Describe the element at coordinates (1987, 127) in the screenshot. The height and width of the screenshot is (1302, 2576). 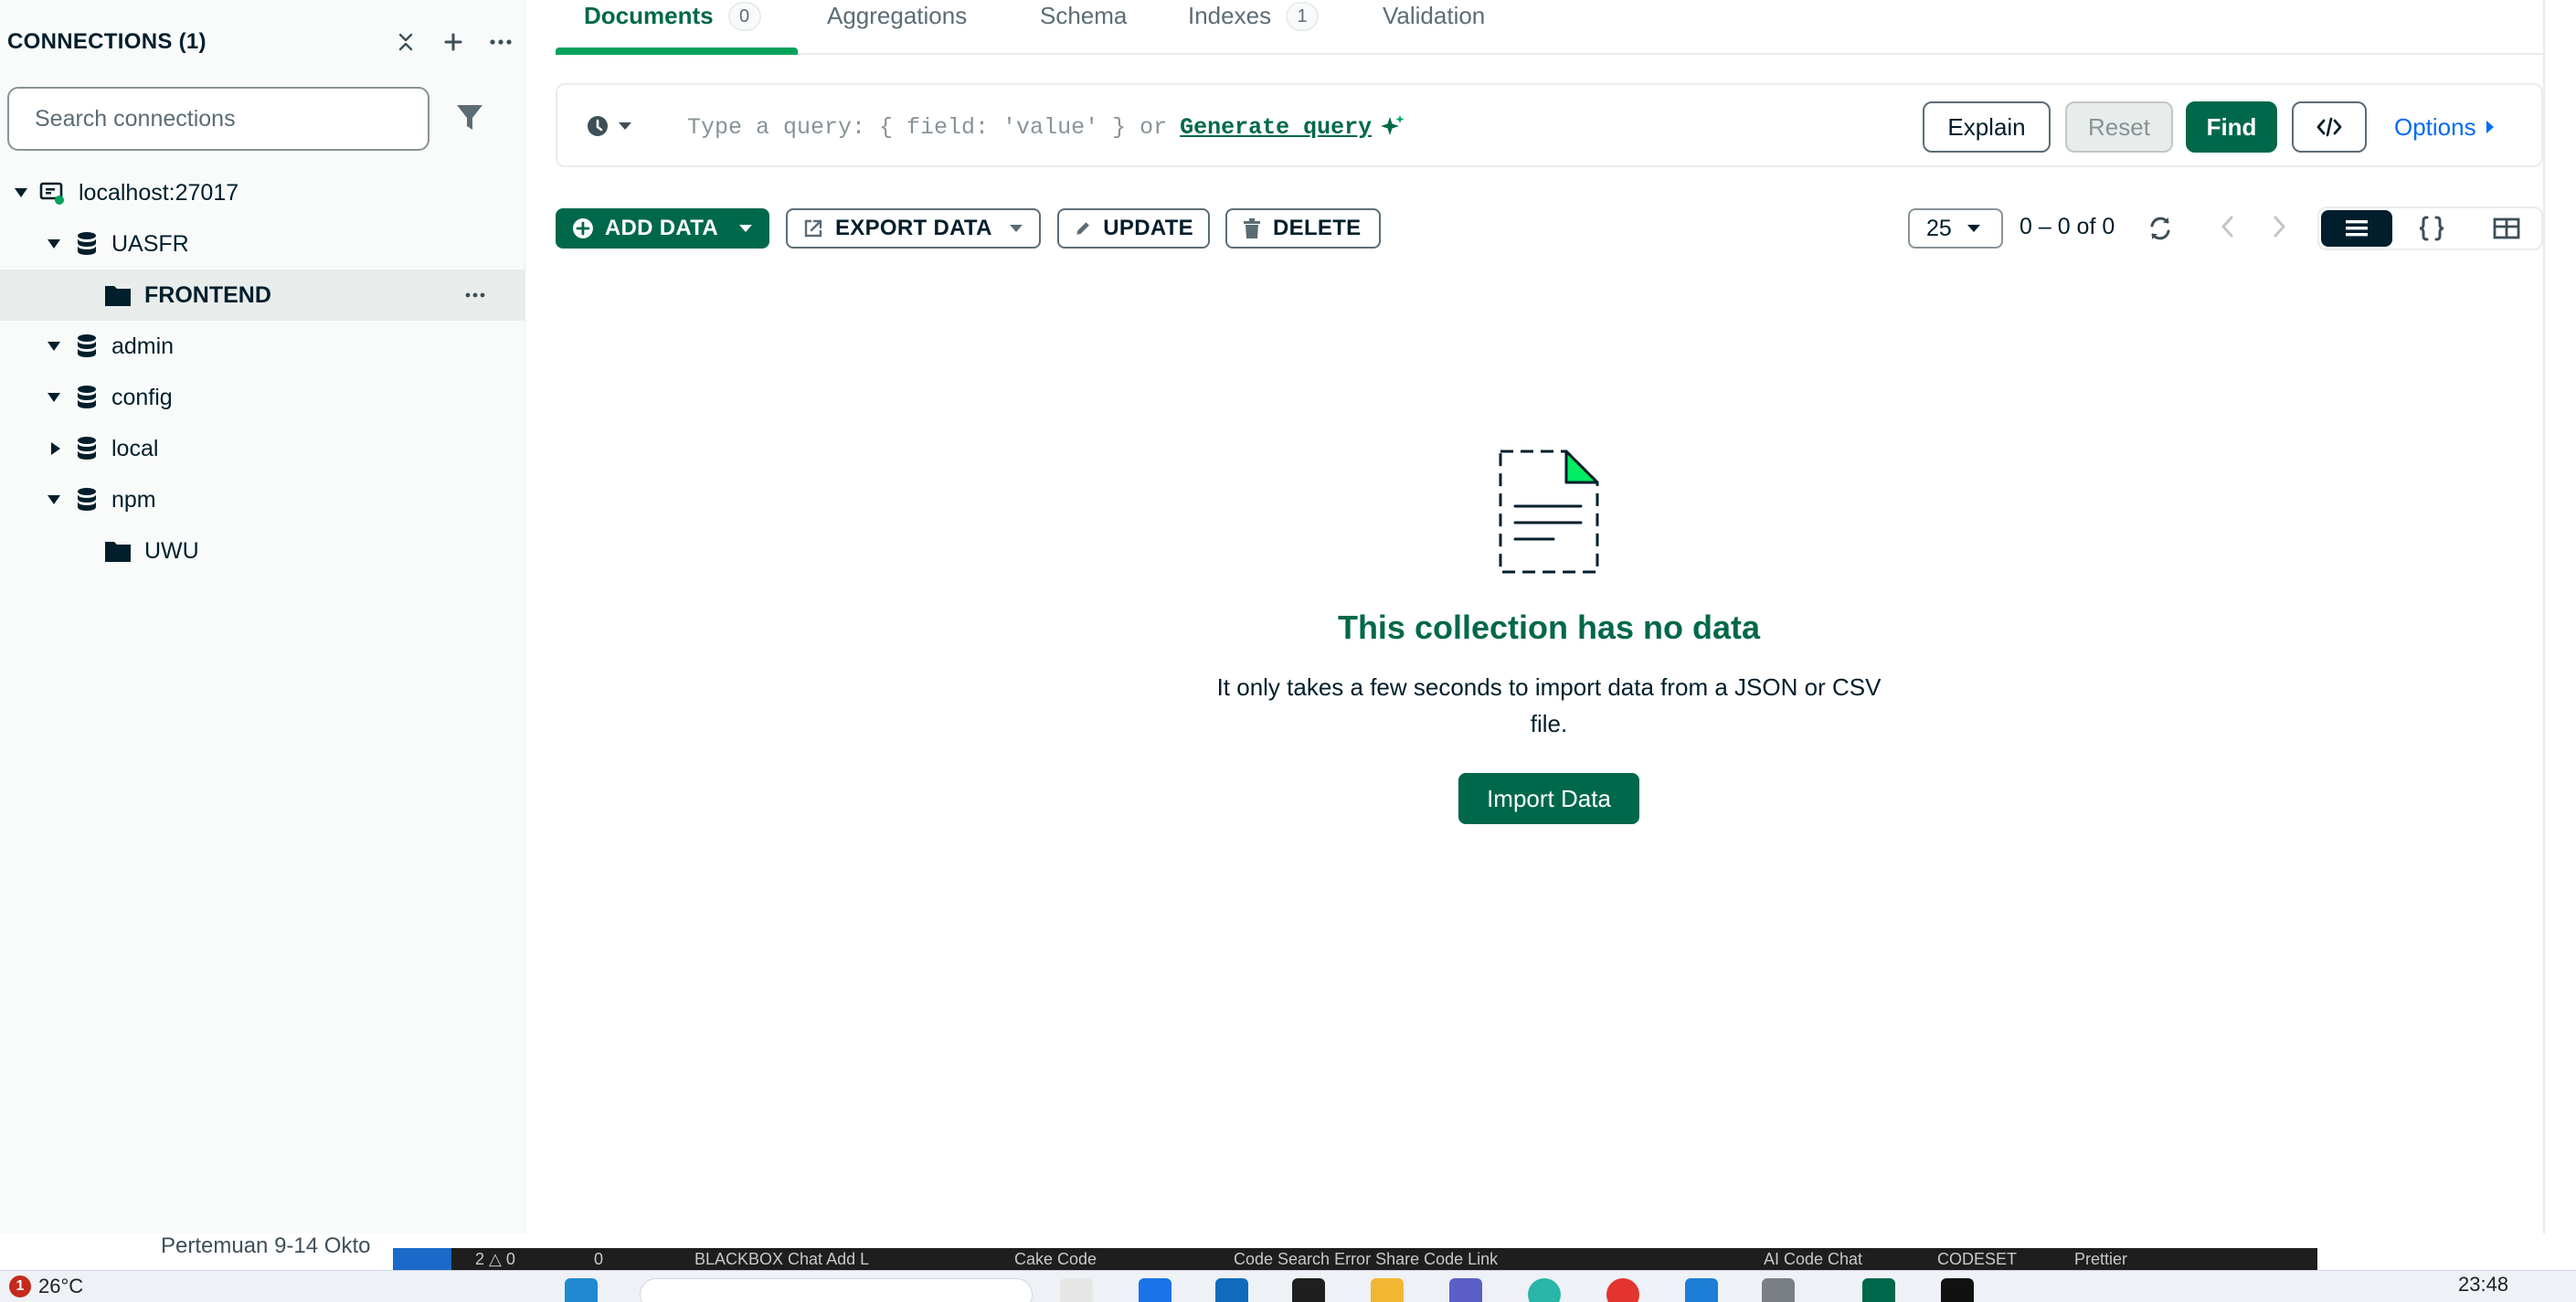
I see `explain-button: Explain` at that location.